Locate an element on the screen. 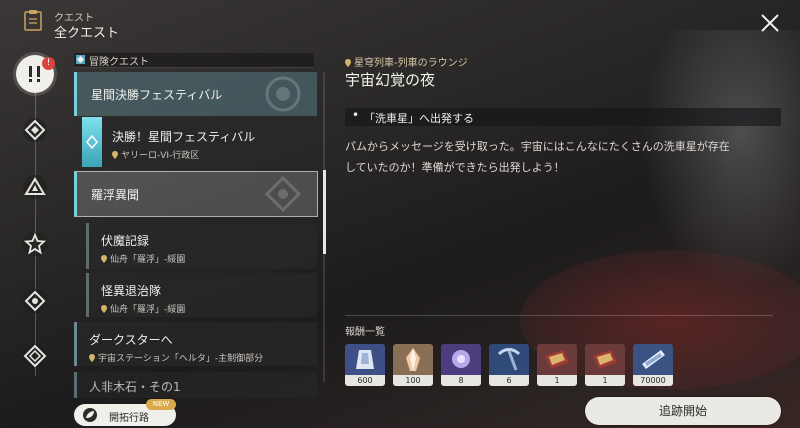 The height and width of the screenshot is (428, 800). star-quest-icon is located at coordinates (35, 244).